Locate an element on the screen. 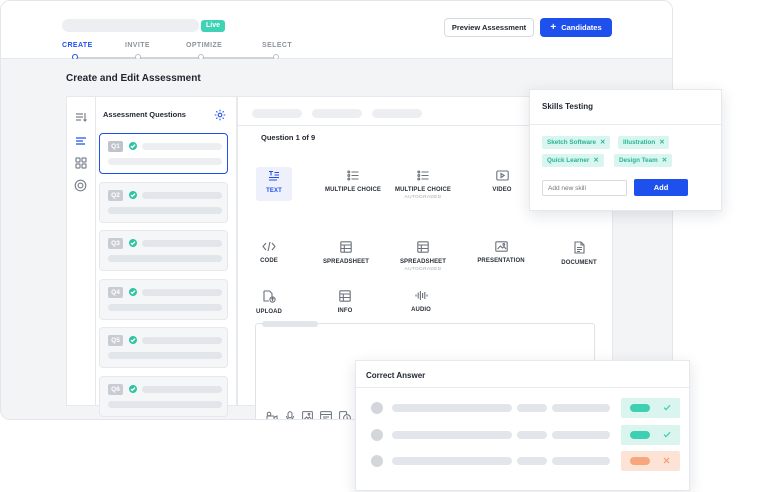 The image size is (779, 492). type-spreadsheet-autograded-button: SPREADSHEET AUTOGRADED is located at coordinates (423, 256).